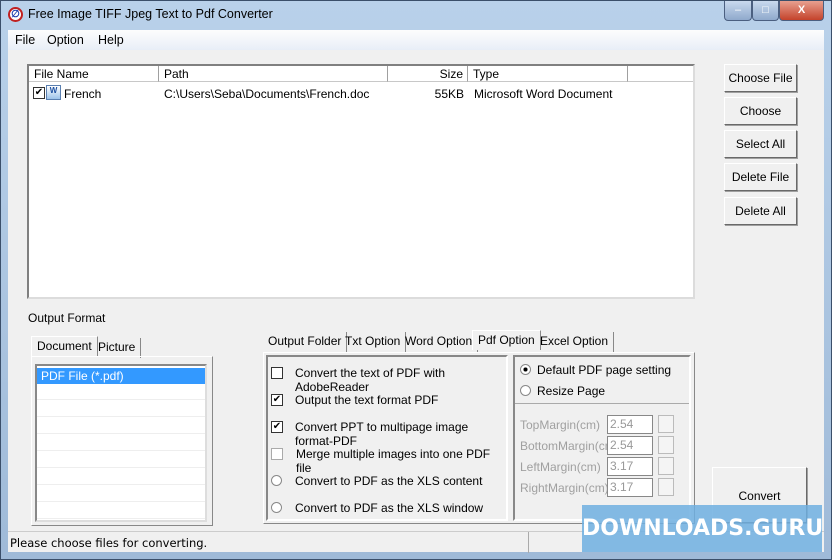 The width and height of the screenshot is (832, 560). I want to click on tab-pdf-option: Pdf Option, so click(506, 340).